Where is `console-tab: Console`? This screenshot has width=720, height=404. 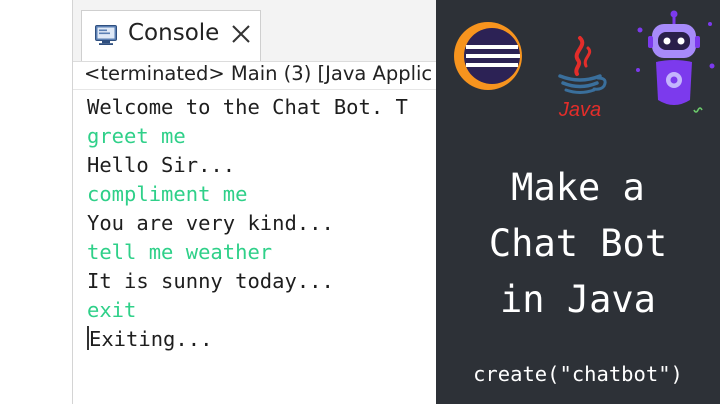 console-tab: Console is located at coordinates (171, 35).